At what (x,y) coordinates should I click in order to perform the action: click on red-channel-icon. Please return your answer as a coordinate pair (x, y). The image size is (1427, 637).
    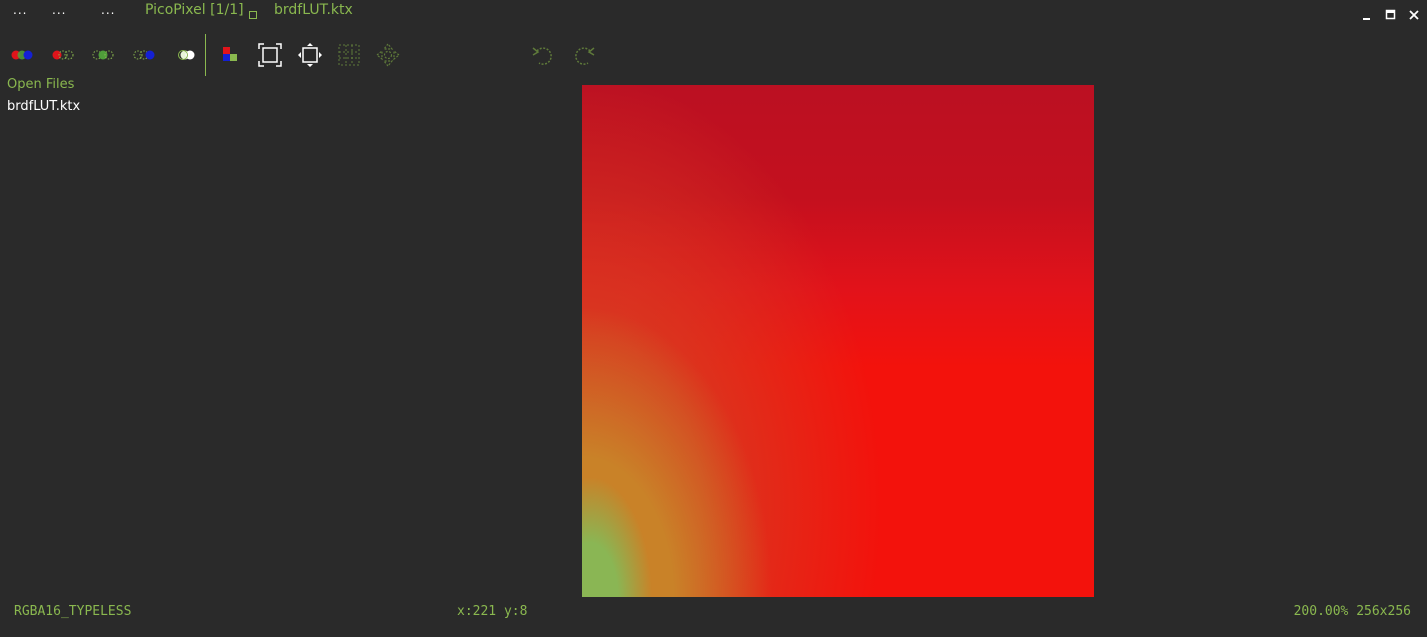
    Looking at the image, I should click on (62, 55).